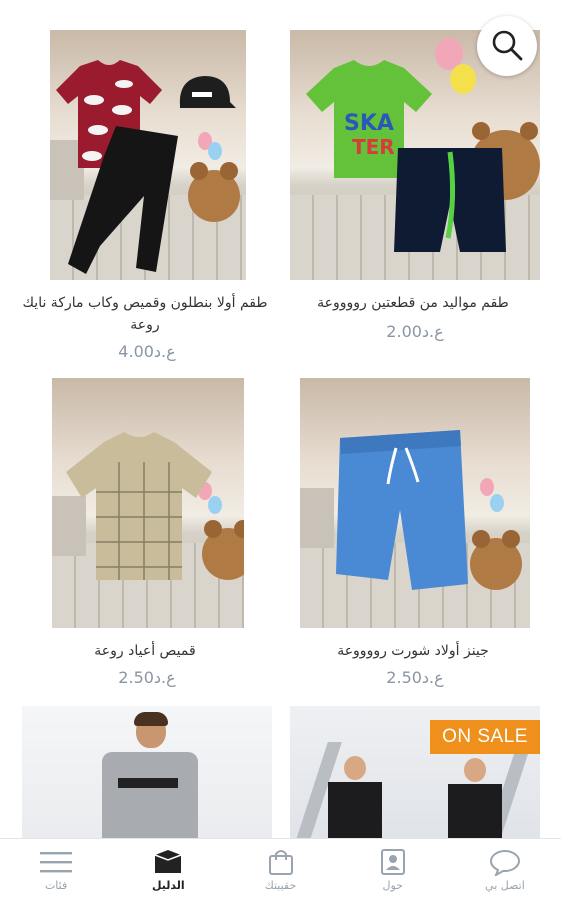  What do you see at coordinates (168, 862) in the screenshot?
I see `catalog-box-icon` at bounding box center [168, 862].